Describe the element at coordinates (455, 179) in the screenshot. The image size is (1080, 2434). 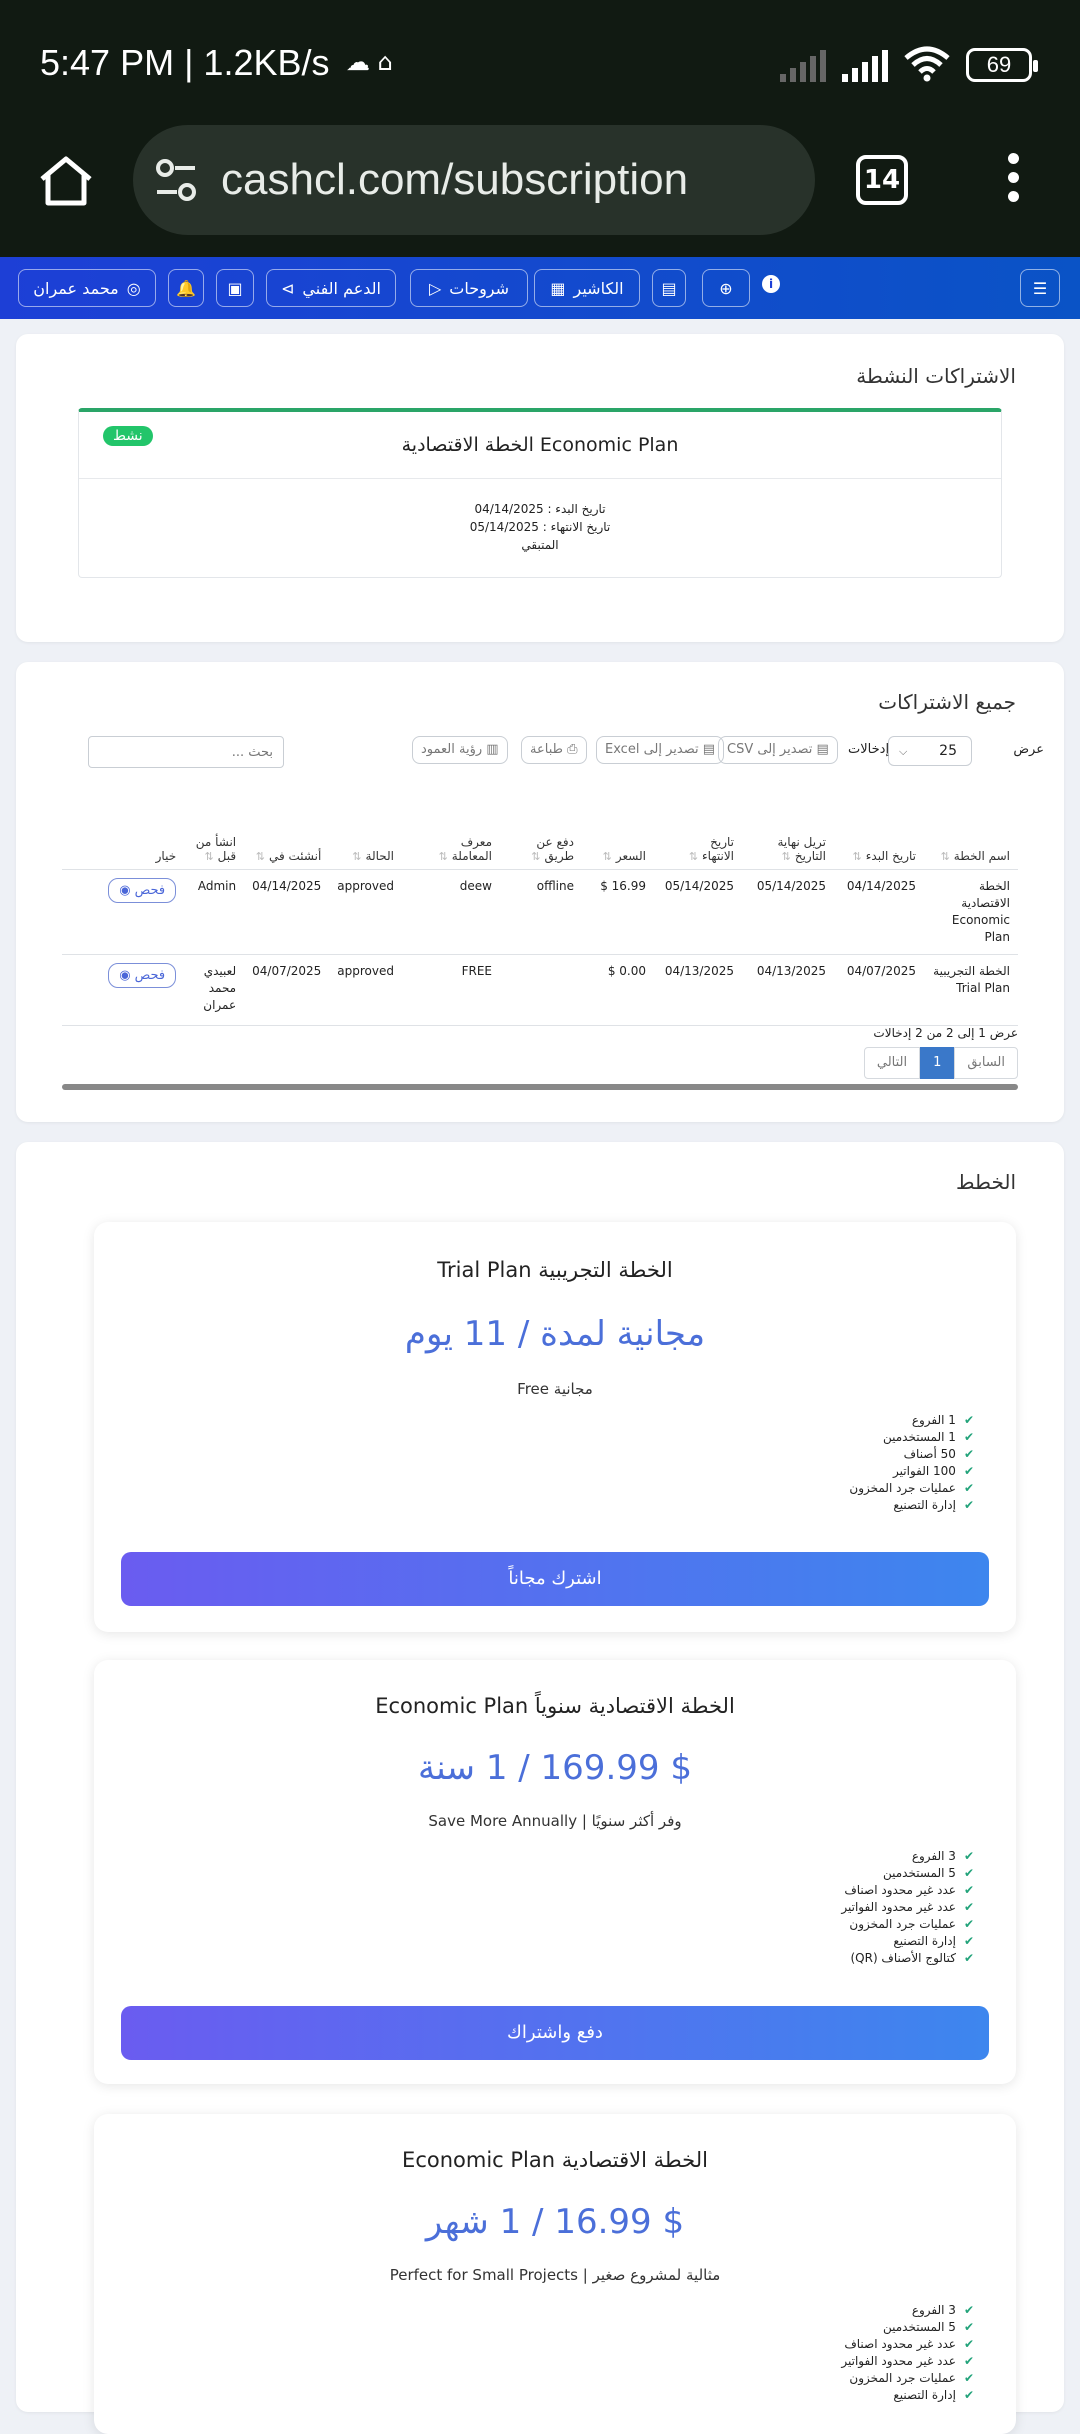
I see `url-text: cashcl.com/subscription` at that location.